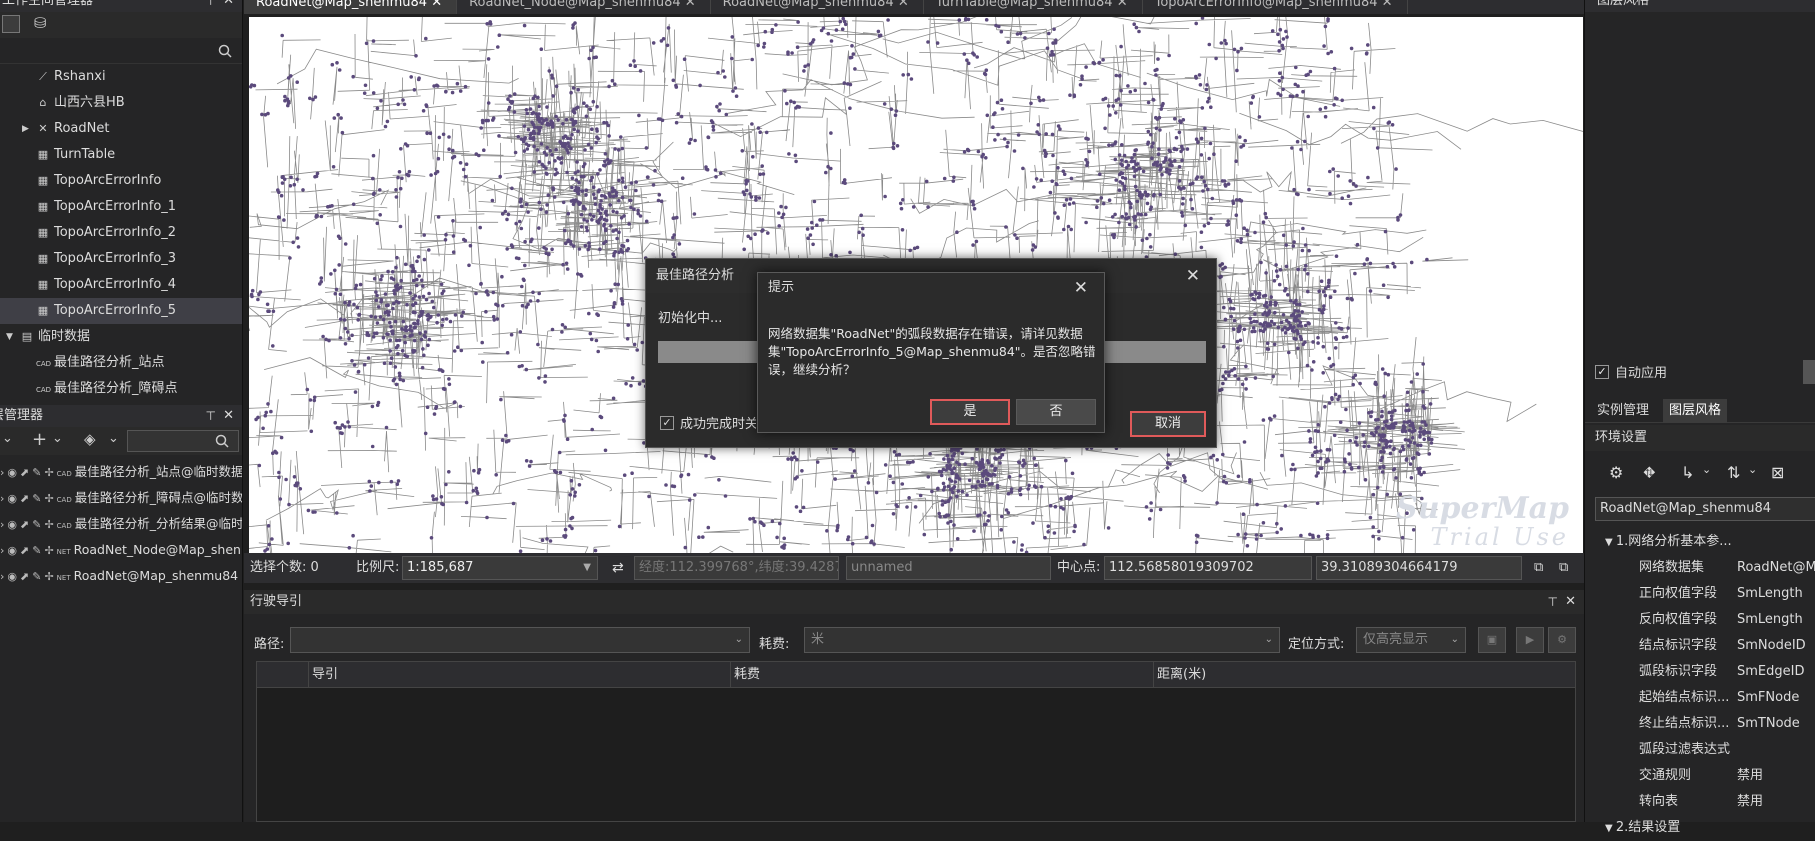 The height and width of the screenshot is (841, 1815). I want to click on path-icon: ↳, so click(1687, 472).